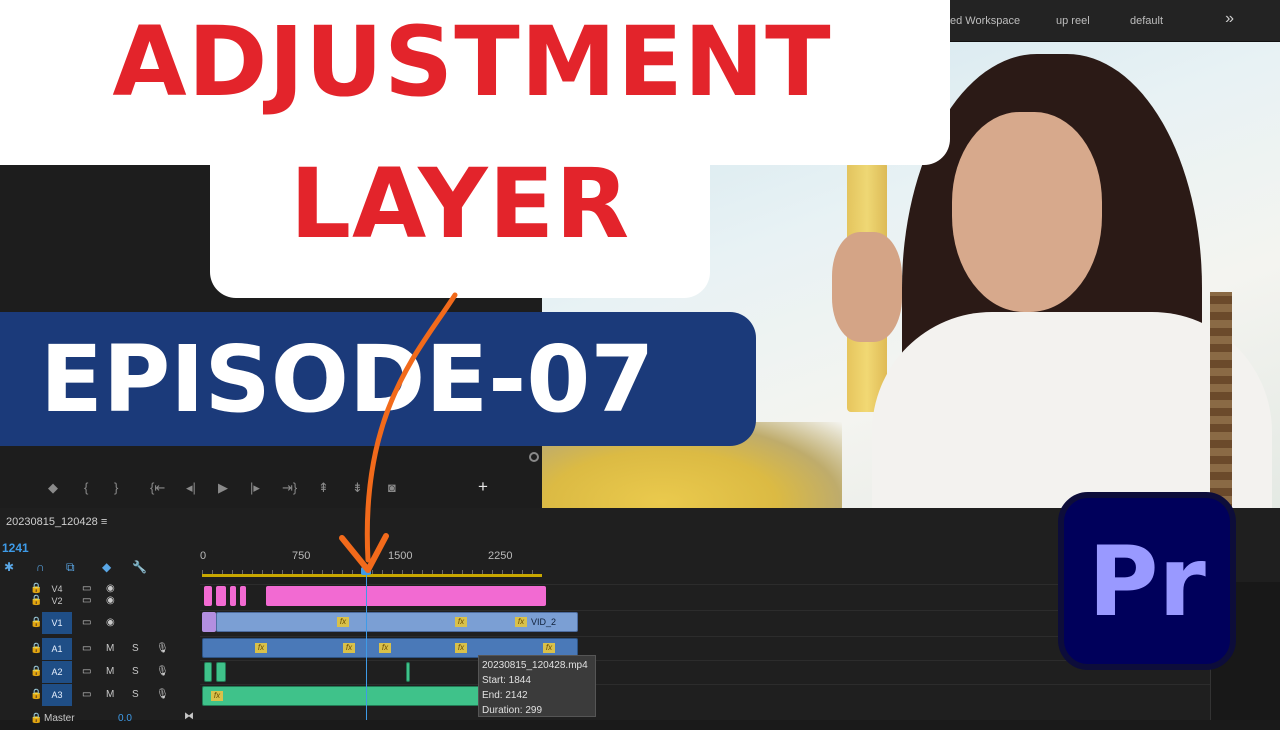 Image resolution: width=1280 pixels, height=730 pixels. Describe the element at coordinates (157, 488) in the screenshot. I see `go-to-in-icon: {⇤` at that location.